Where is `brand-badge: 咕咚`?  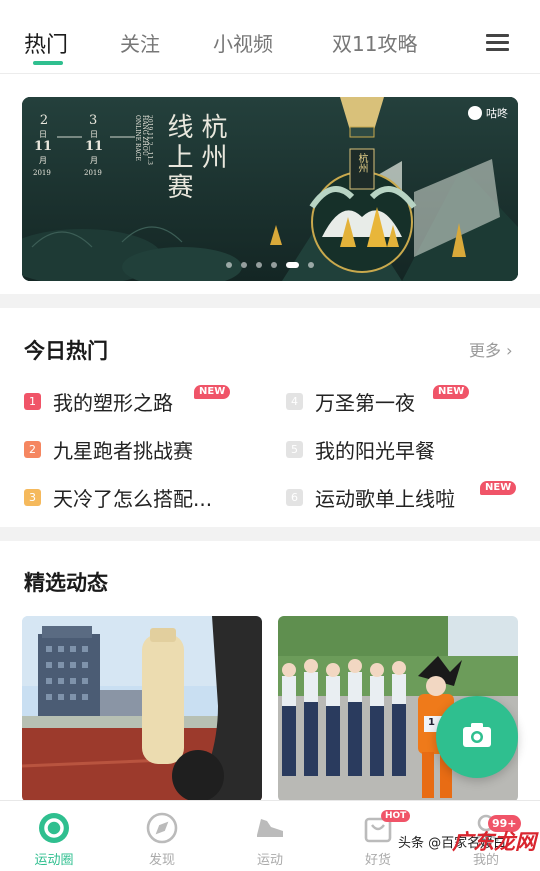
brand-badge: 咕咚 is located at coordinates (488, 113).